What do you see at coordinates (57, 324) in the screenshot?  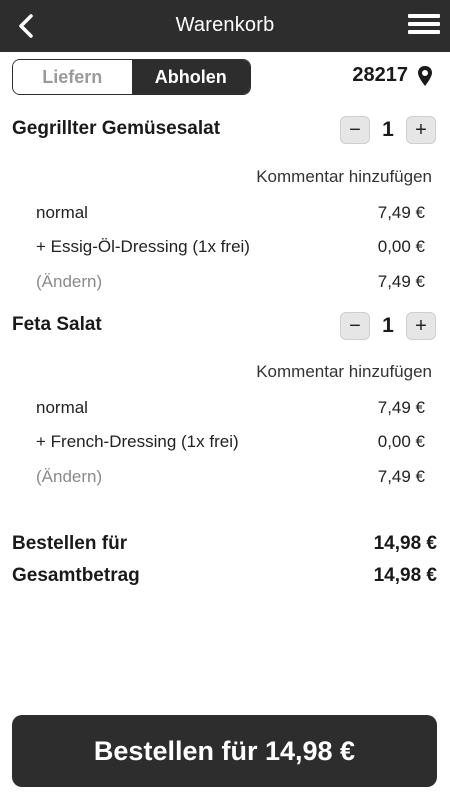 I see `cart-item-title: Feta Salat` at bounding box center [57, 324].